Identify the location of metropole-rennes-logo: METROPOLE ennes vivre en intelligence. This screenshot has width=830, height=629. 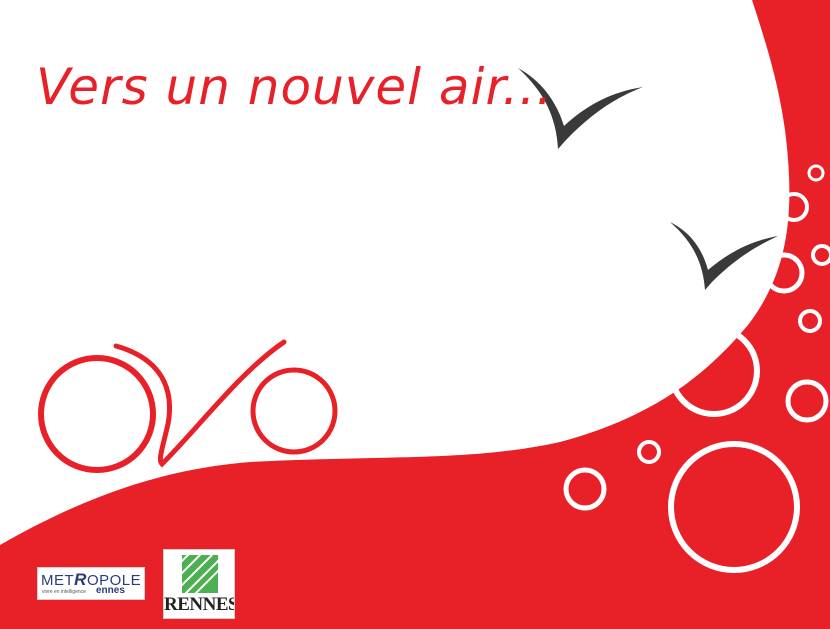
(91, 583).